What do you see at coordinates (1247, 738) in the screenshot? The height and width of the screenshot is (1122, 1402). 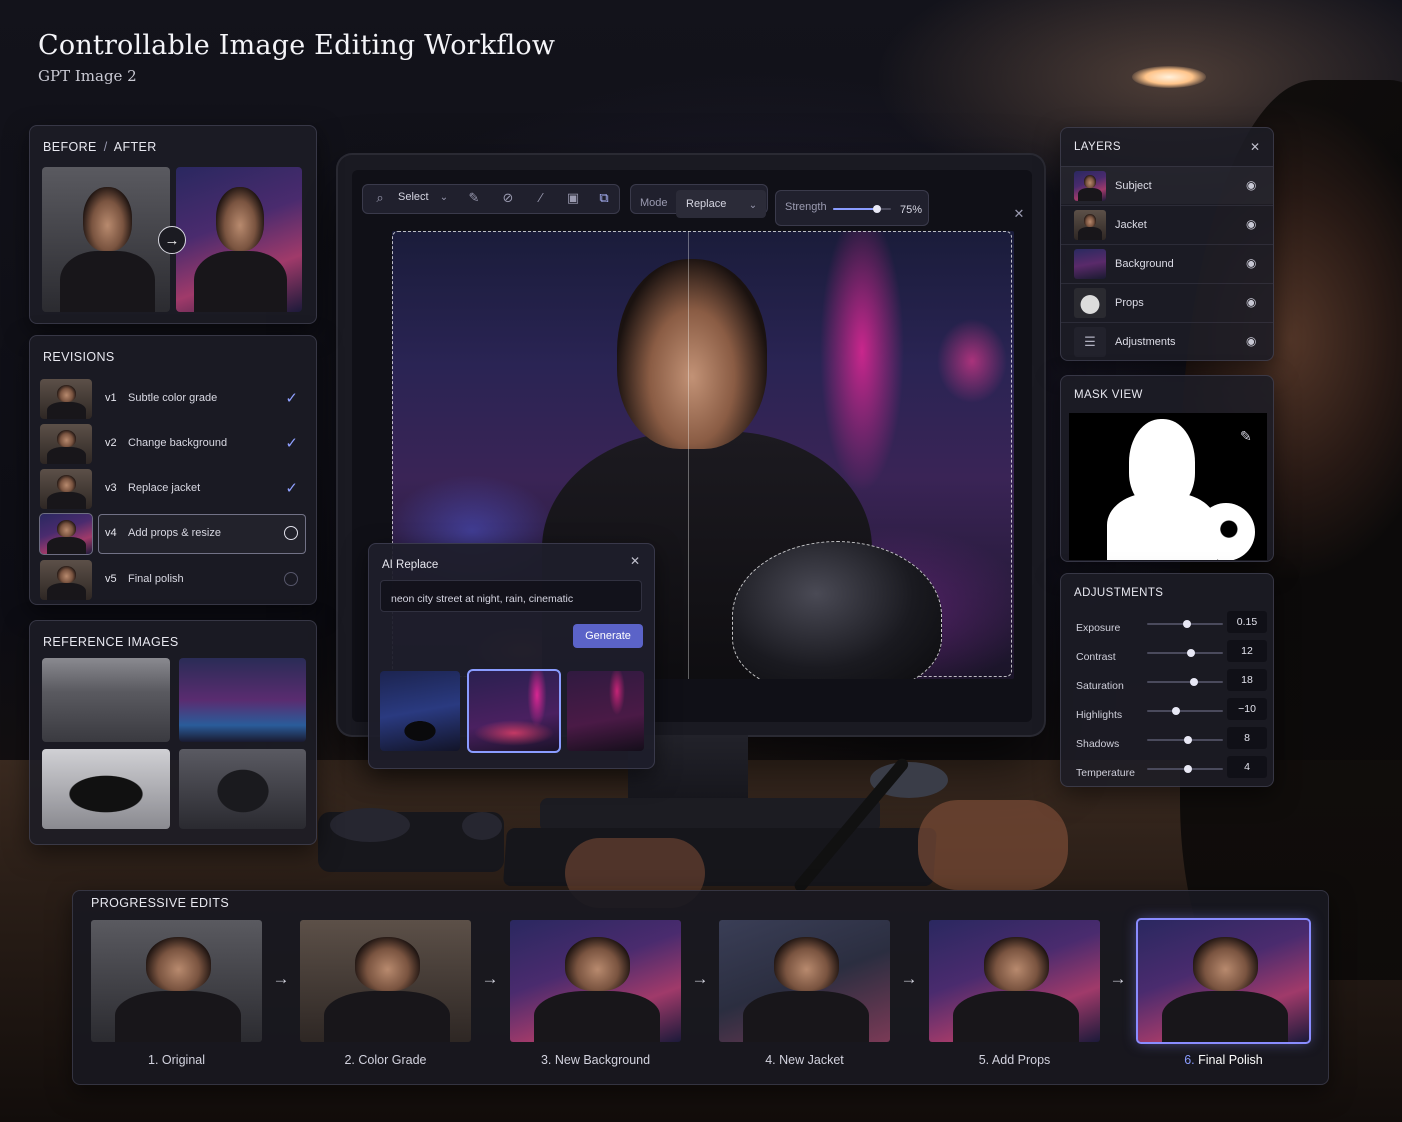 I see `adjustment-value: 8` at bounding box center [1247, 738].